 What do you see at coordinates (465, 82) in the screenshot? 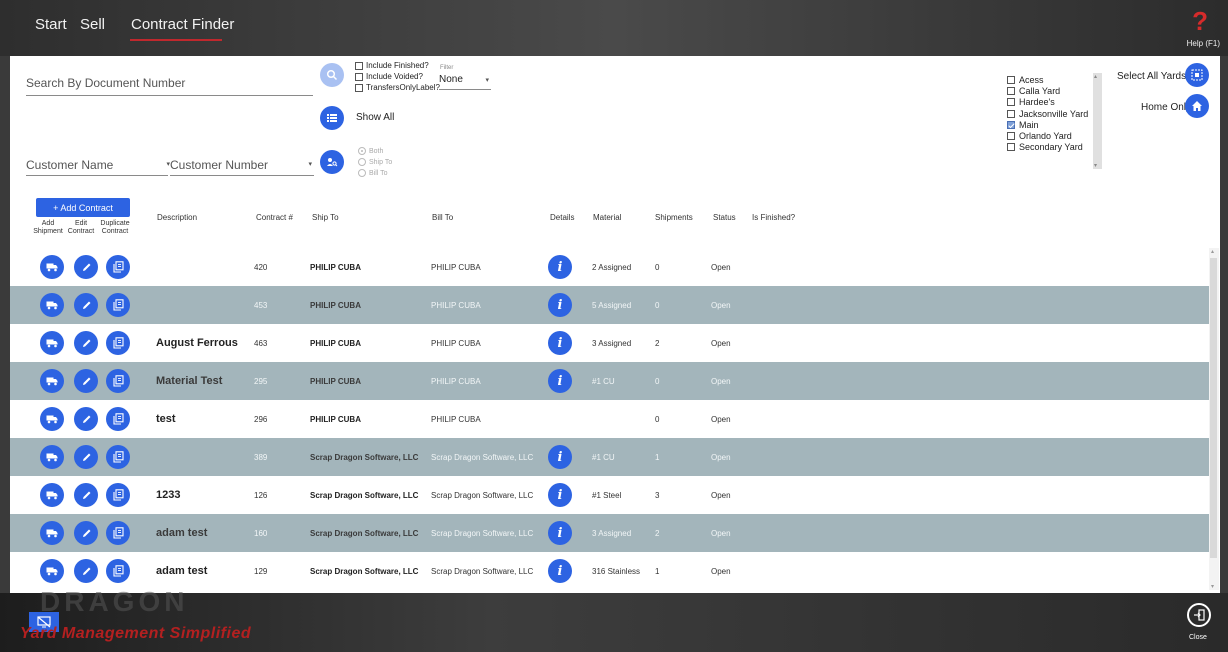
I see `filter-select: None ▾` at bounding box center [465, 82].